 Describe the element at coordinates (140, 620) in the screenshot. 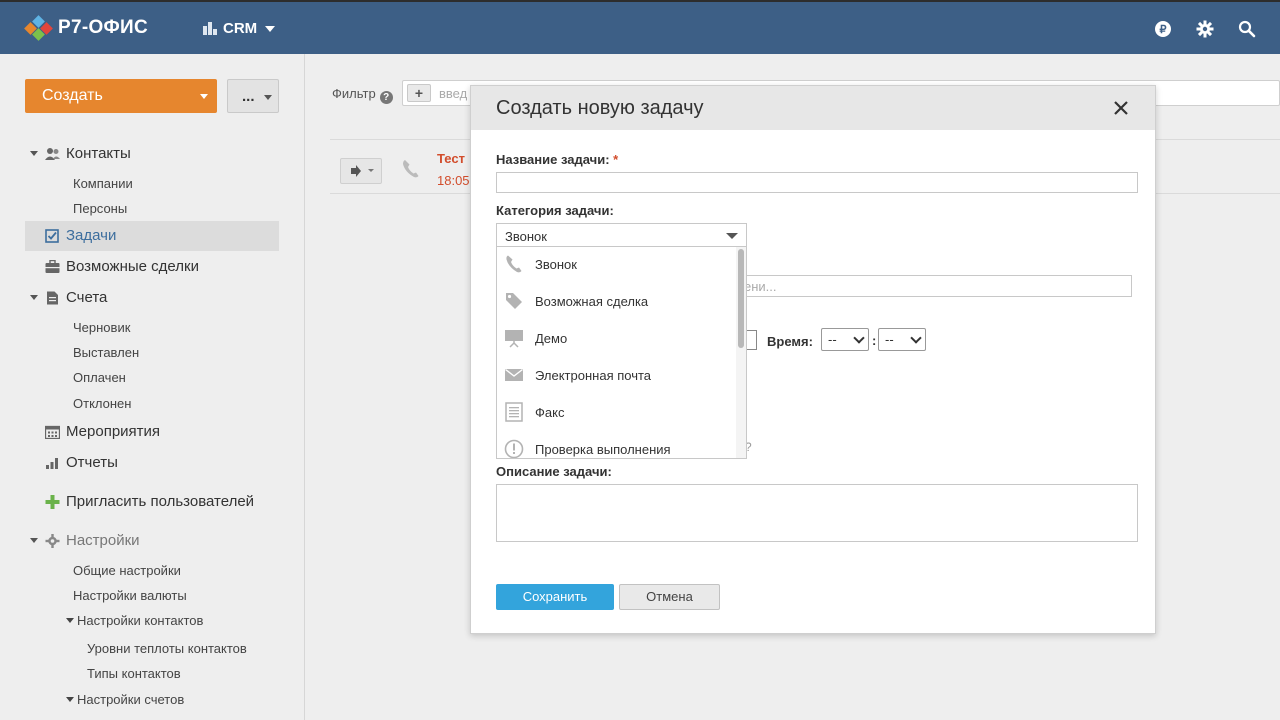

I see `sidebar-subitem-label: Настройки контактов` at that location.